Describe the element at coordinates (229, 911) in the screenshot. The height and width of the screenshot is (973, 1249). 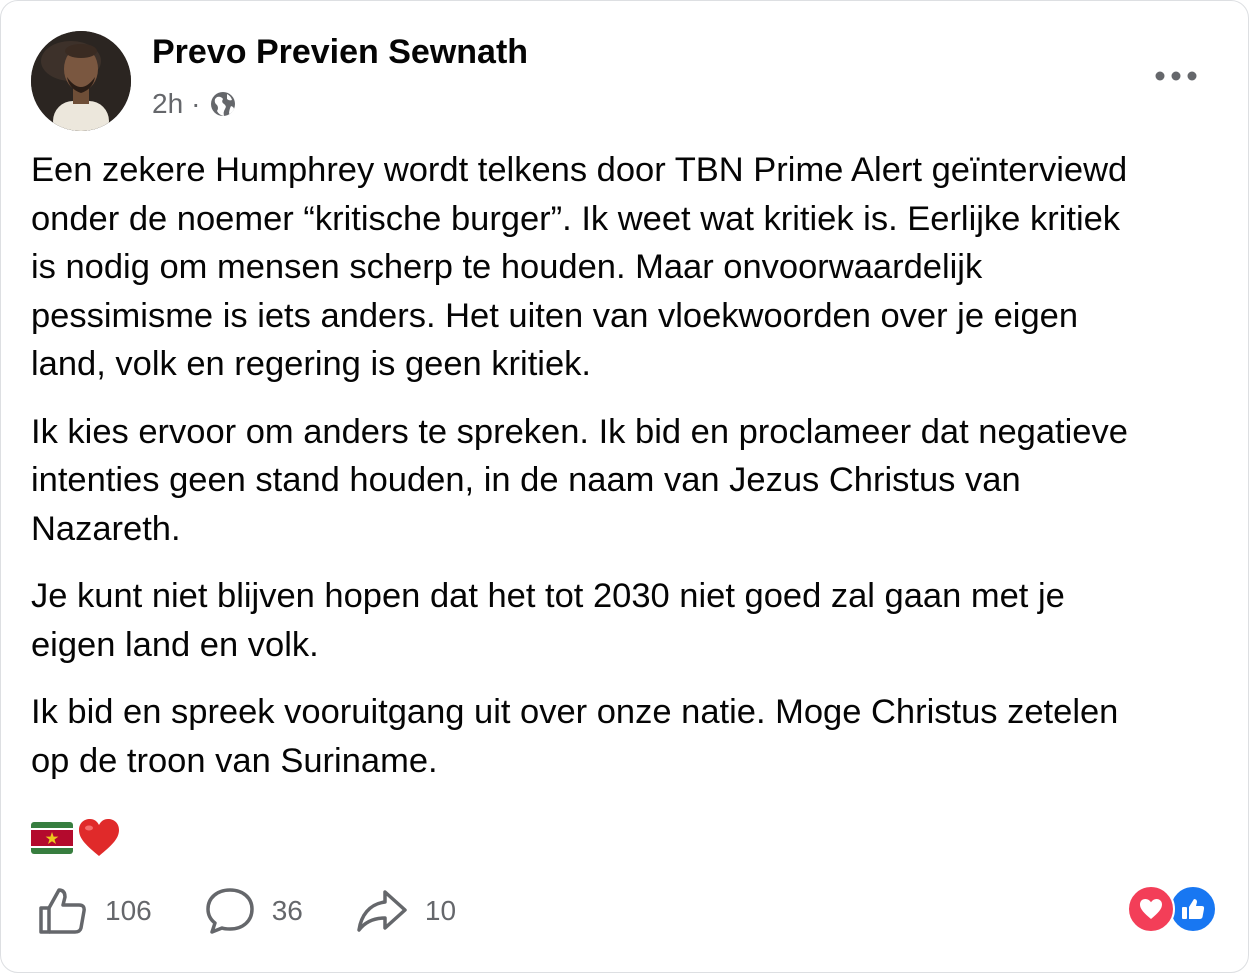
I see `comment-icon` at that location.